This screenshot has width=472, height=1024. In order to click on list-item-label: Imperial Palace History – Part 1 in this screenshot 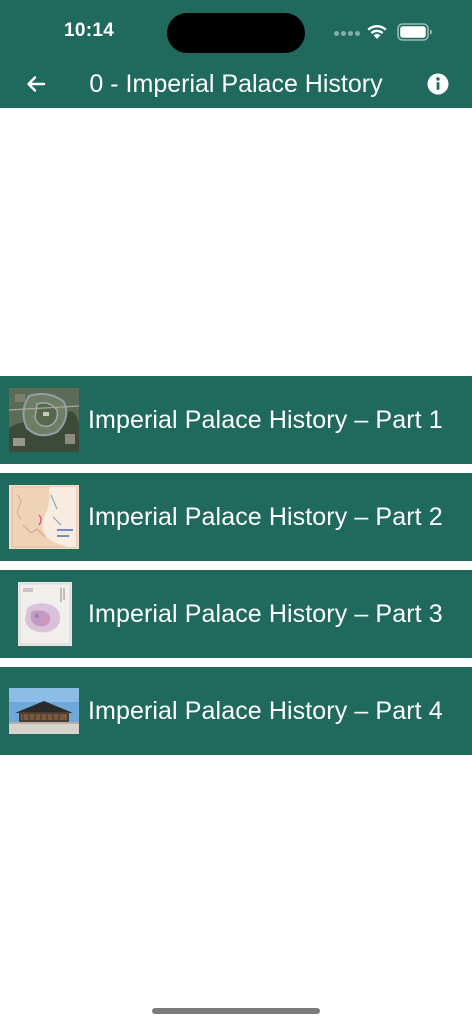, I will do `click(265, 420)`.